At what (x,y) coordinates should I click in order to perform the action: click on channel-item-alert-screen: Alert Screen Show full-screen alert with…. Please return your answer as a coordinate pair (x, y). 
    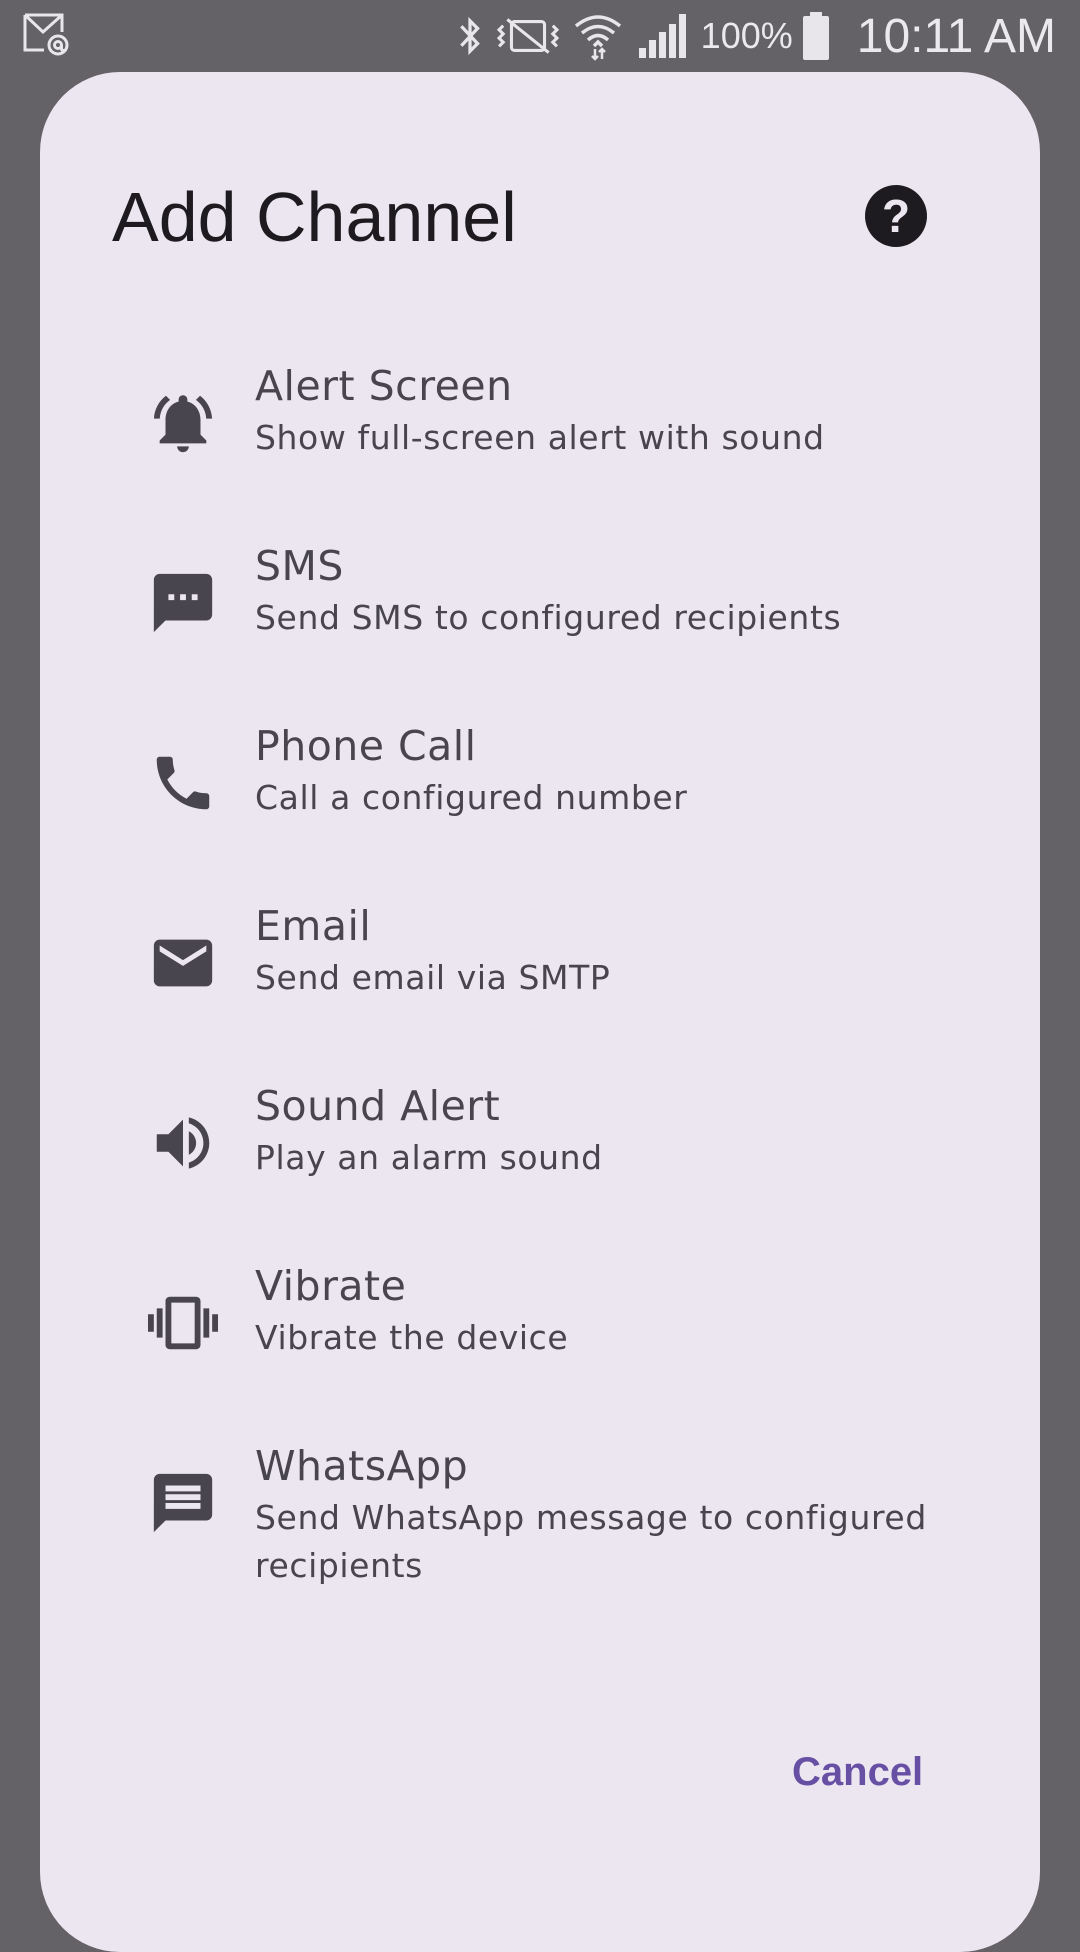
    Looking at the image, I should click on (550, 448).